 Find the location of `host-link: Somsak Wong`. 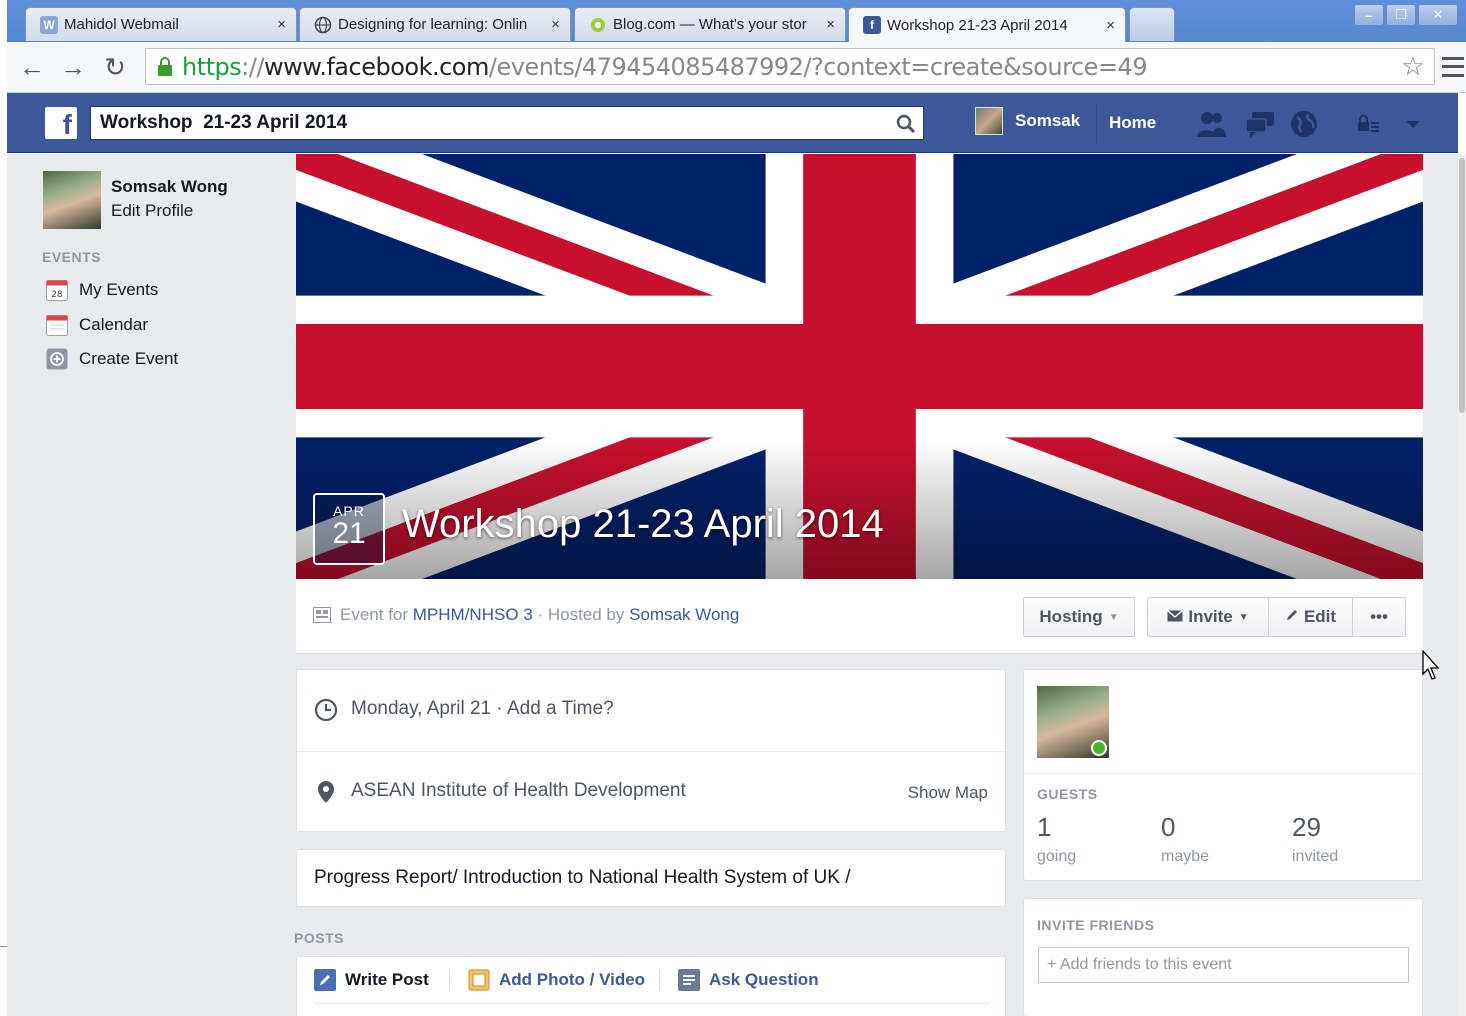

host-link: Somsak Wong is located at coordinates (684, 615).